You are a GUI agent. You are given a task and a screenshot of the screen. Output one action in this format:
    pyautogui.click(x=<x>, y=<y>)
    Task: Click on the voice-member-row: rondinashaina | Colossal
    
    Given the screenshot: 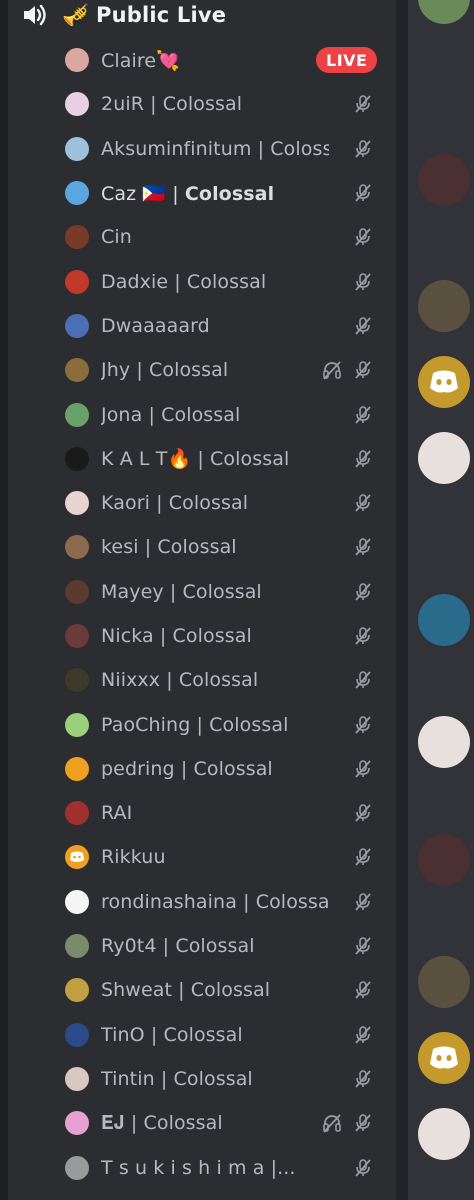 What is the action you would take?
    pyautogui.click(x=198, y=902)
    